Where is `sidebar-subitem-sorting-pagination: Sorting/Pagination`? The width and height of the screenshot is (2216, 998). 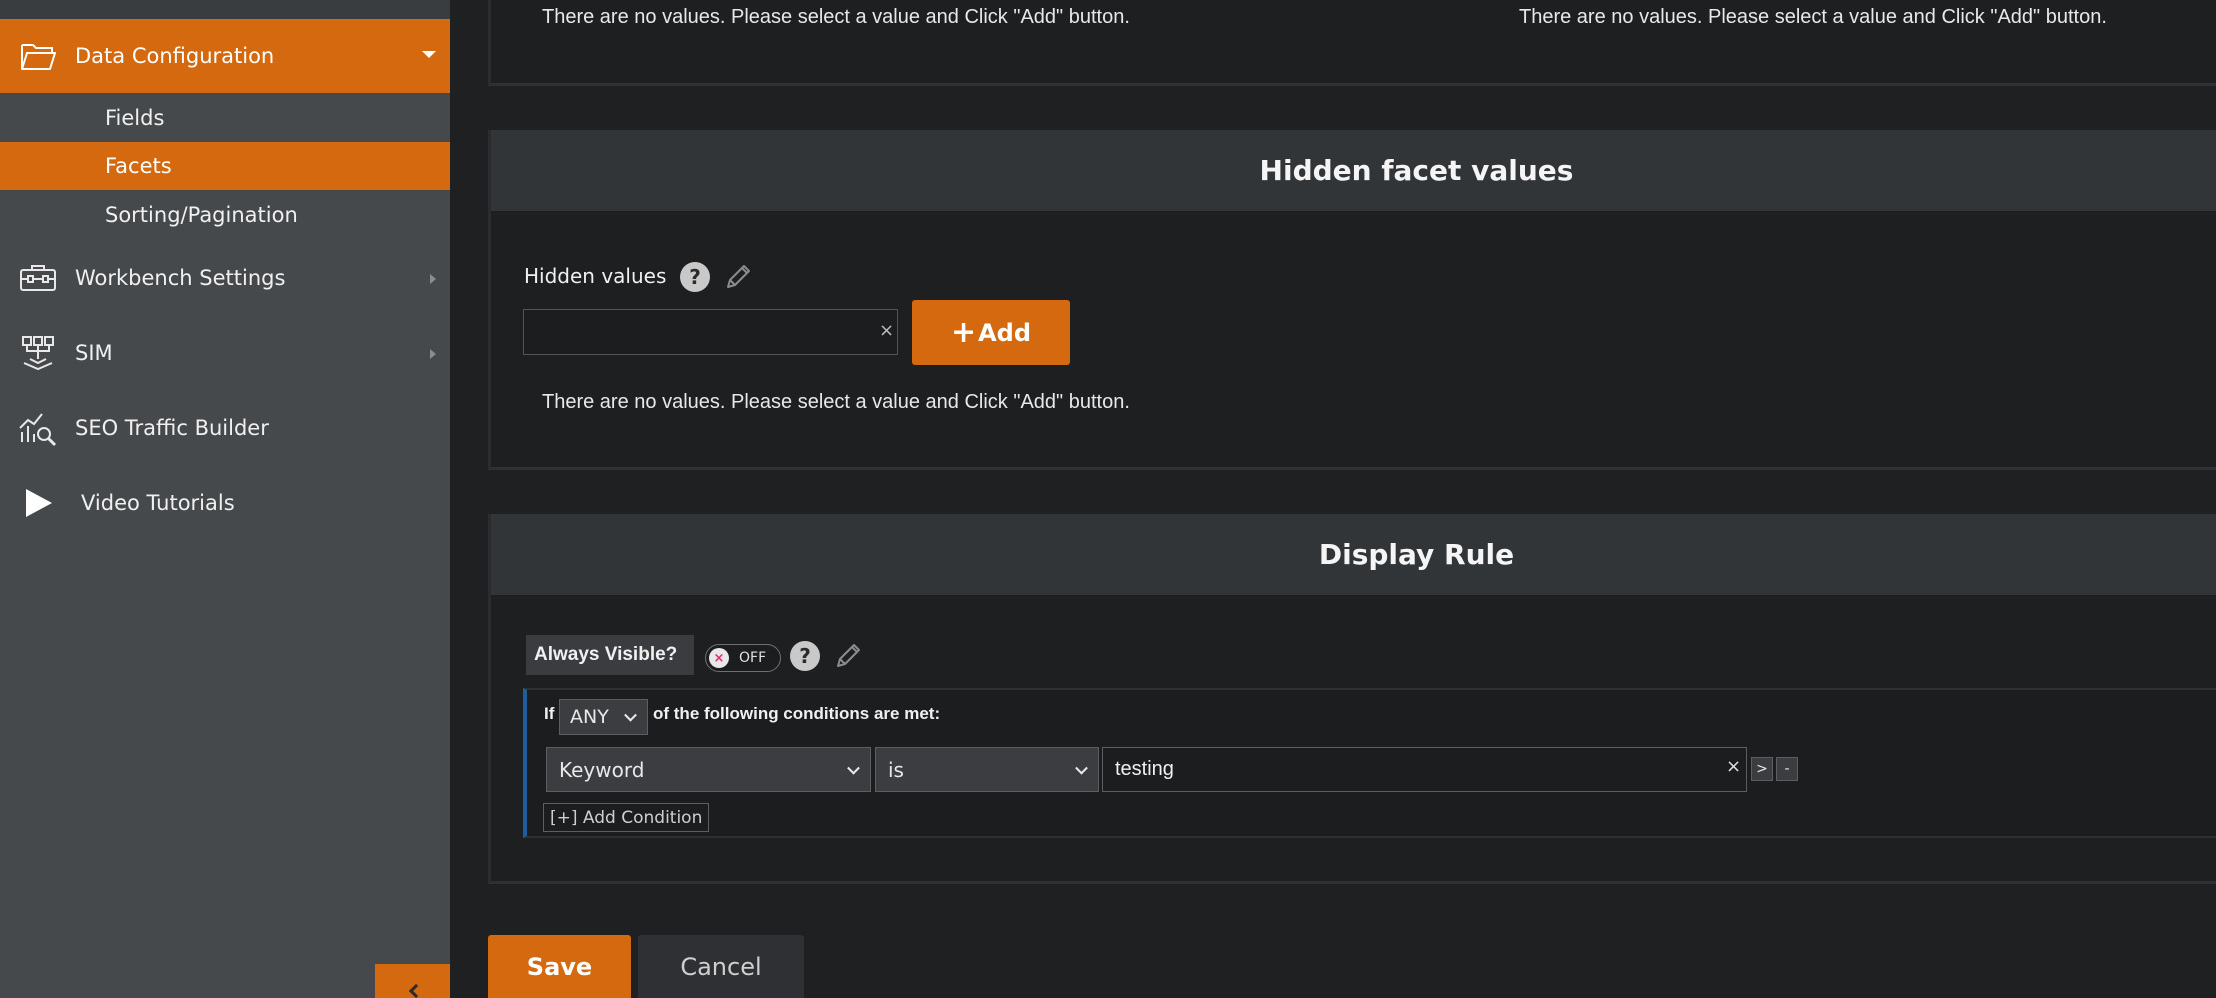
sidebar-subitem-sorting-pagination: Sorting/Pagination is located at coordinates (225, 215).